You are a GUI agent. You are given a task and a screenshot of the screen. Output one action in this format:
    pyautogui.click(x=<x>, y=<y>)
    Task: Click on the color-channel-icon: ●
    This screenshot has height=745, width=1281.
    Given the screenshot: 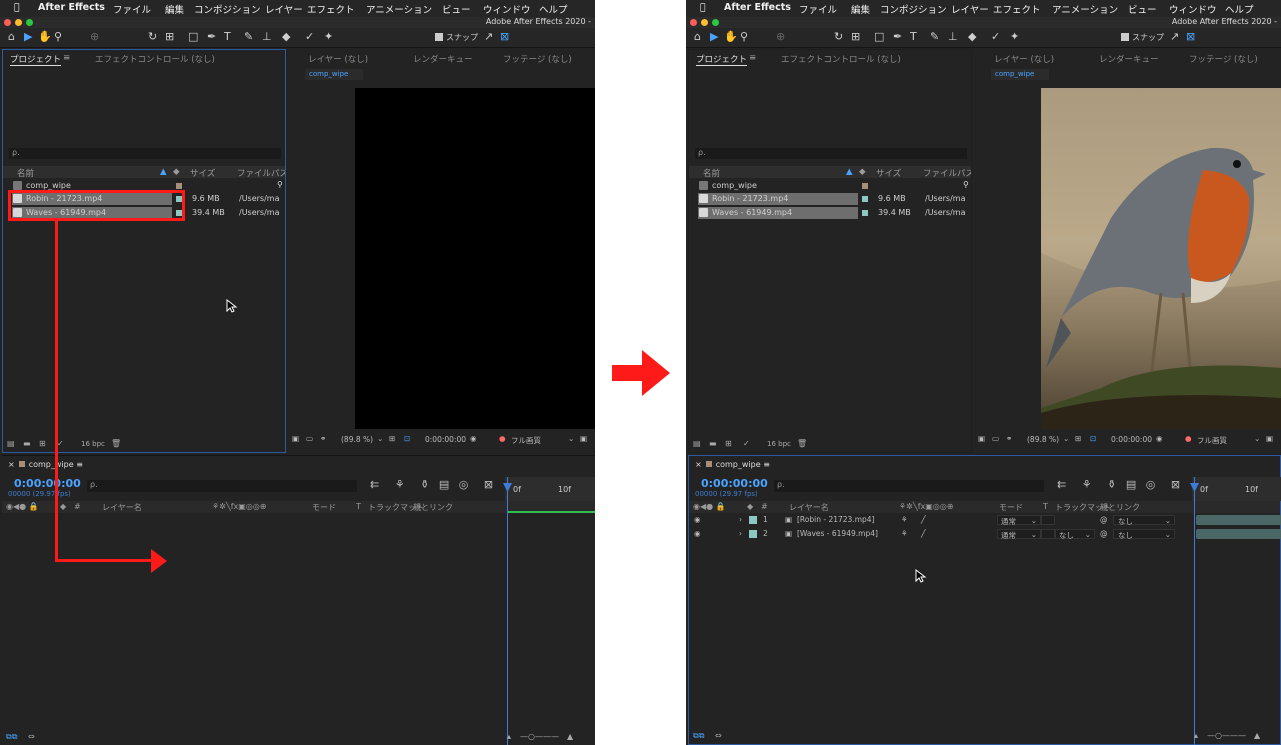 What is the action you would take?
    pyautogui.click(x=502, y=438)
    